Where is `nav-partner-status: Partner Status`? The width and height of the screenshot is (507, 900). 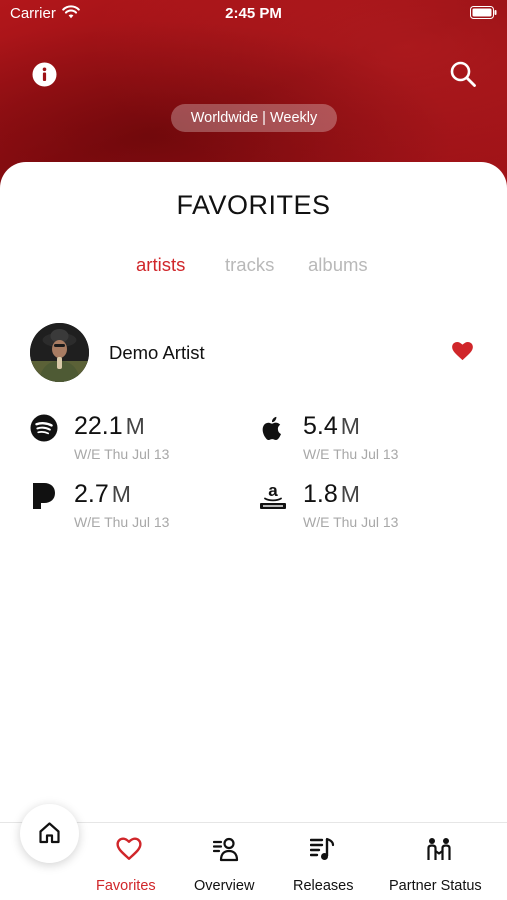 nav-partner-status: Partner Status is located at coordinates (441, 861).